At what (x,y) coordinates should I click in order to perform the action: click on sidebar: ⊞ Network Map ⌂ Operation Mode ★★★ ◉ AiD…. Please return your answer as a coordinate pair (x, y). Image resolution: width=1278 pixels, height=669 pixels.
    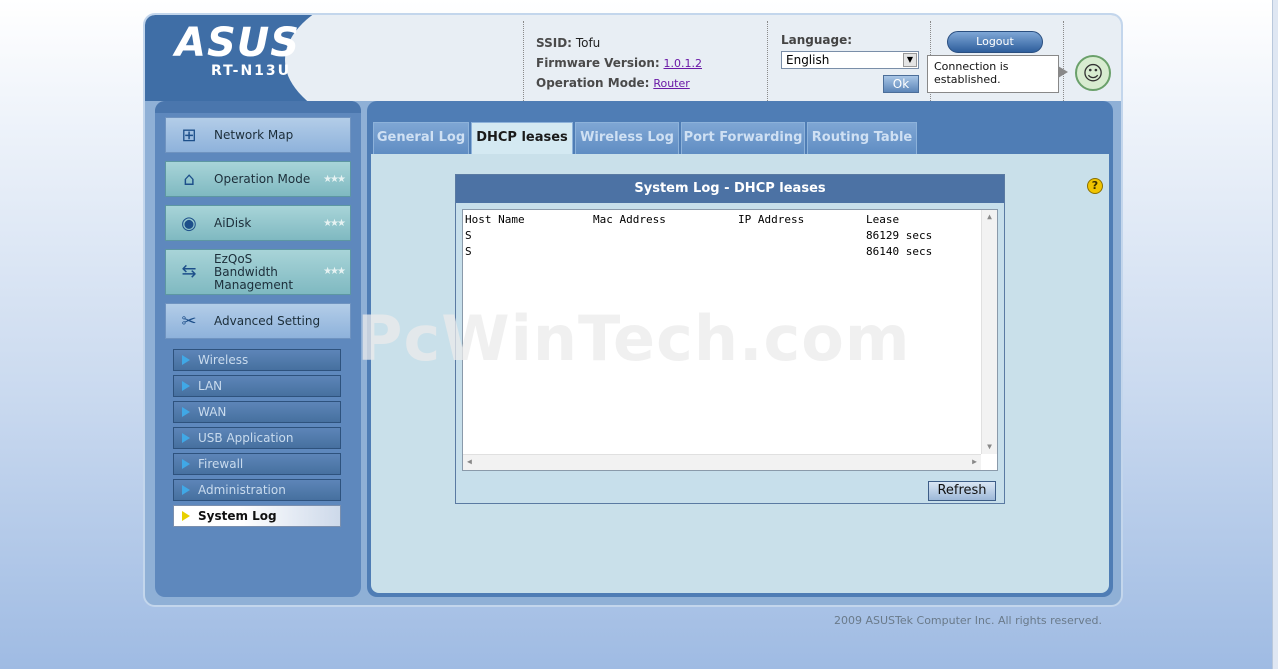
    Looking at the image, I should click on (258, 349).